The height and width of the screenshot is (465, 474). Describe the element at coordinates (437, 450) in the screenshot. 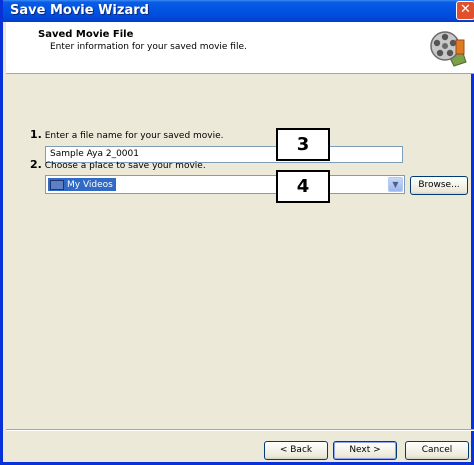

I see `cancel-button: Cancel` at that location.